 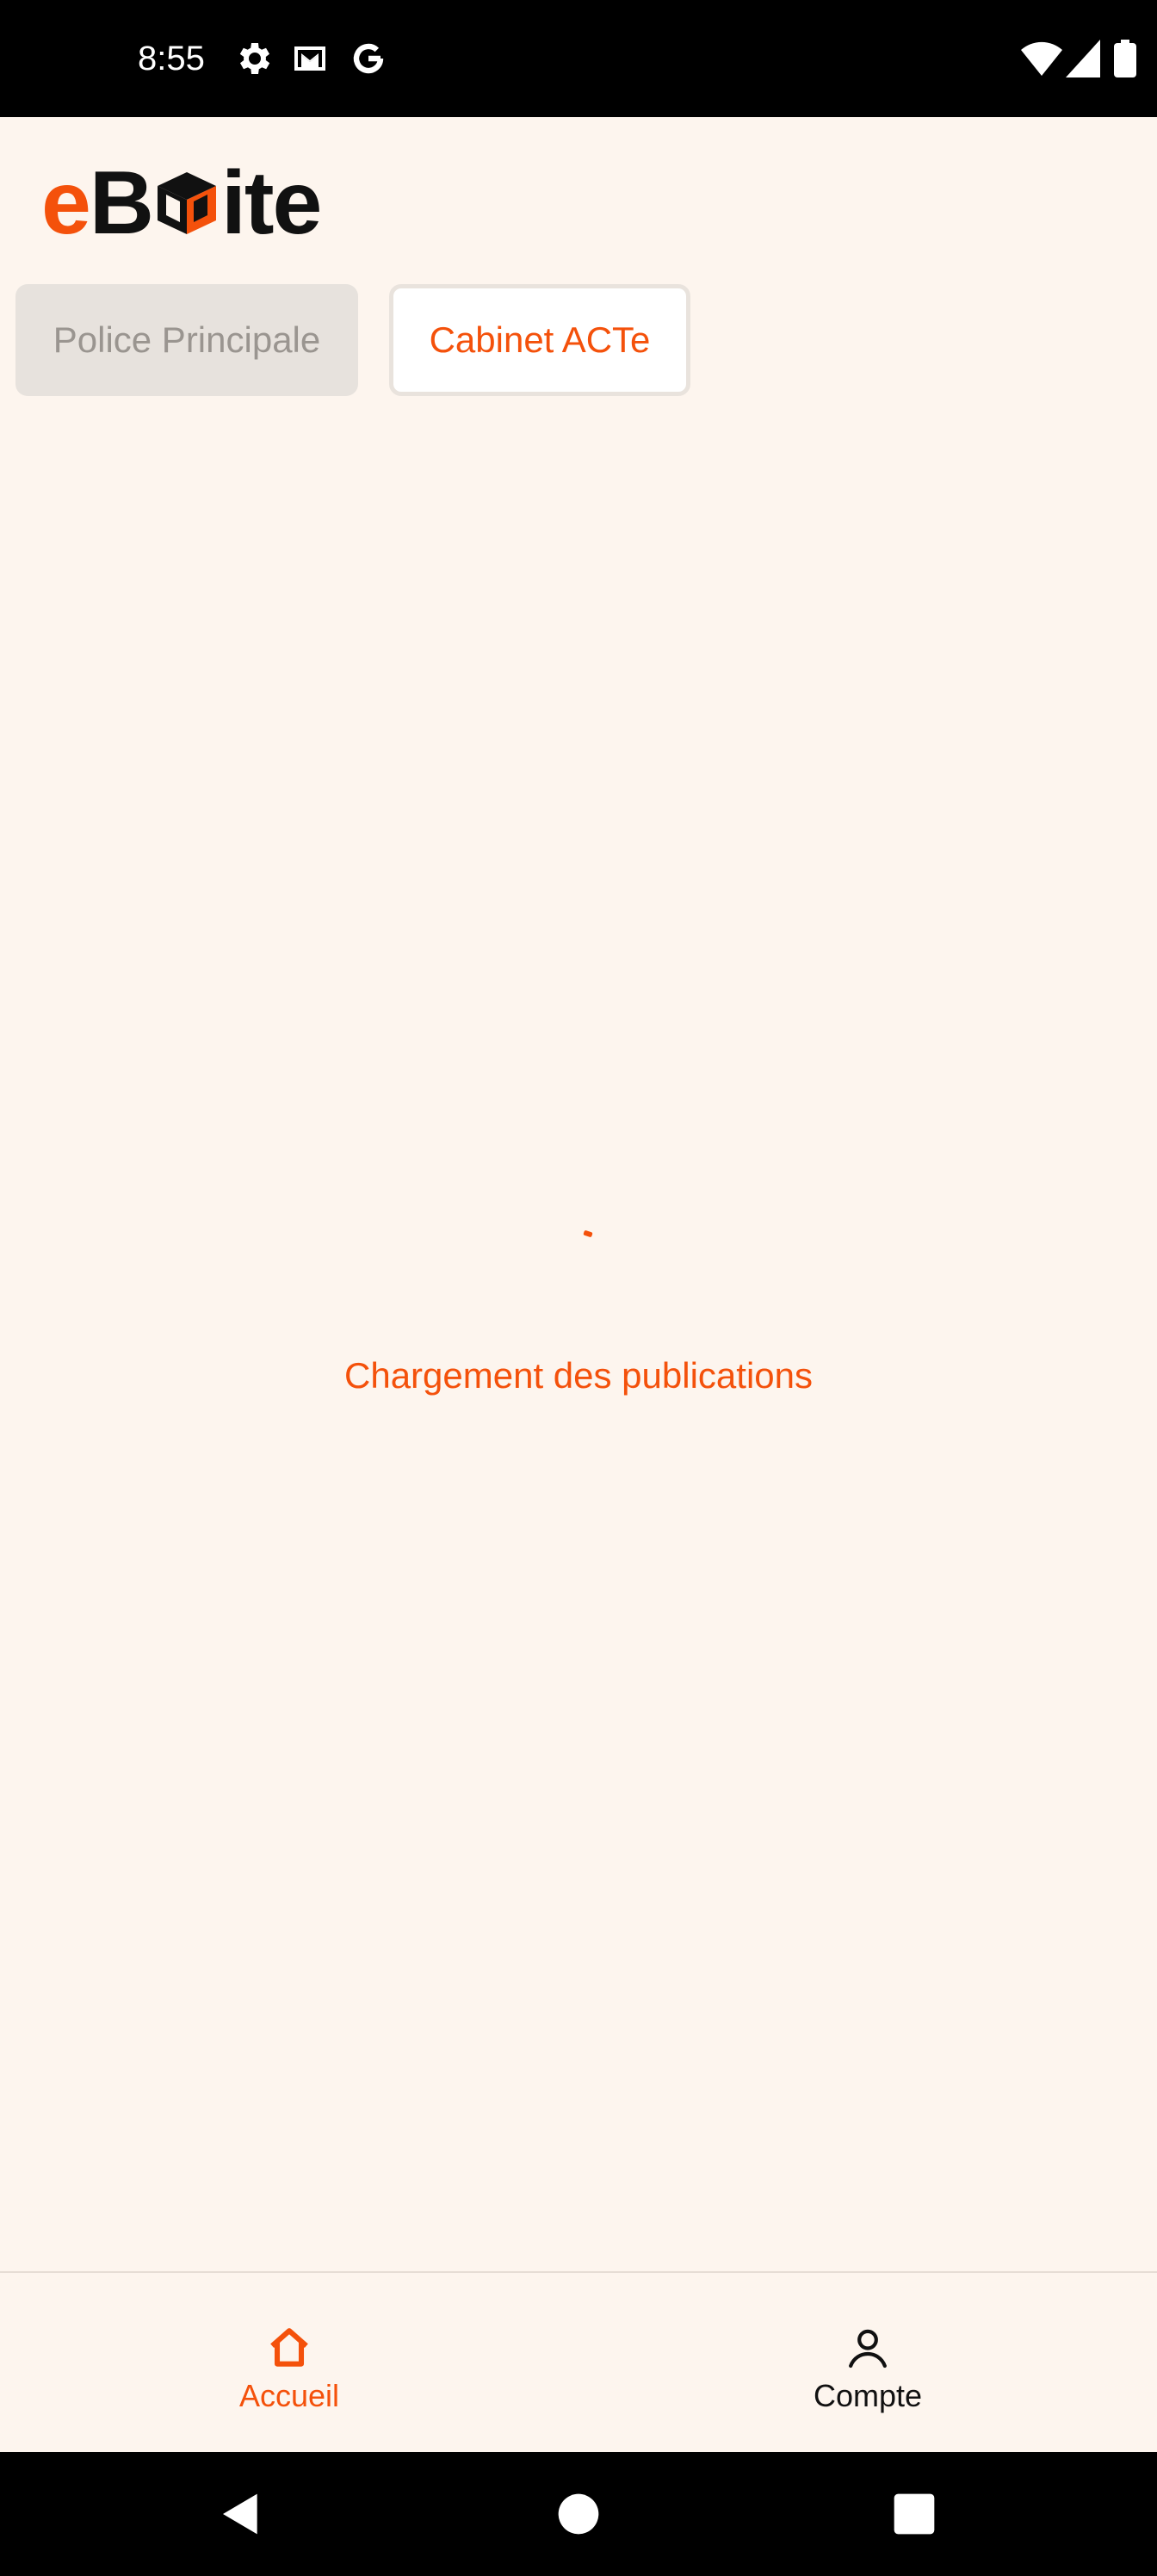 What do you see at coordinates (914, 2514) in the screenshot?
I see `recents-icon` at bounding box center [914, 2514].